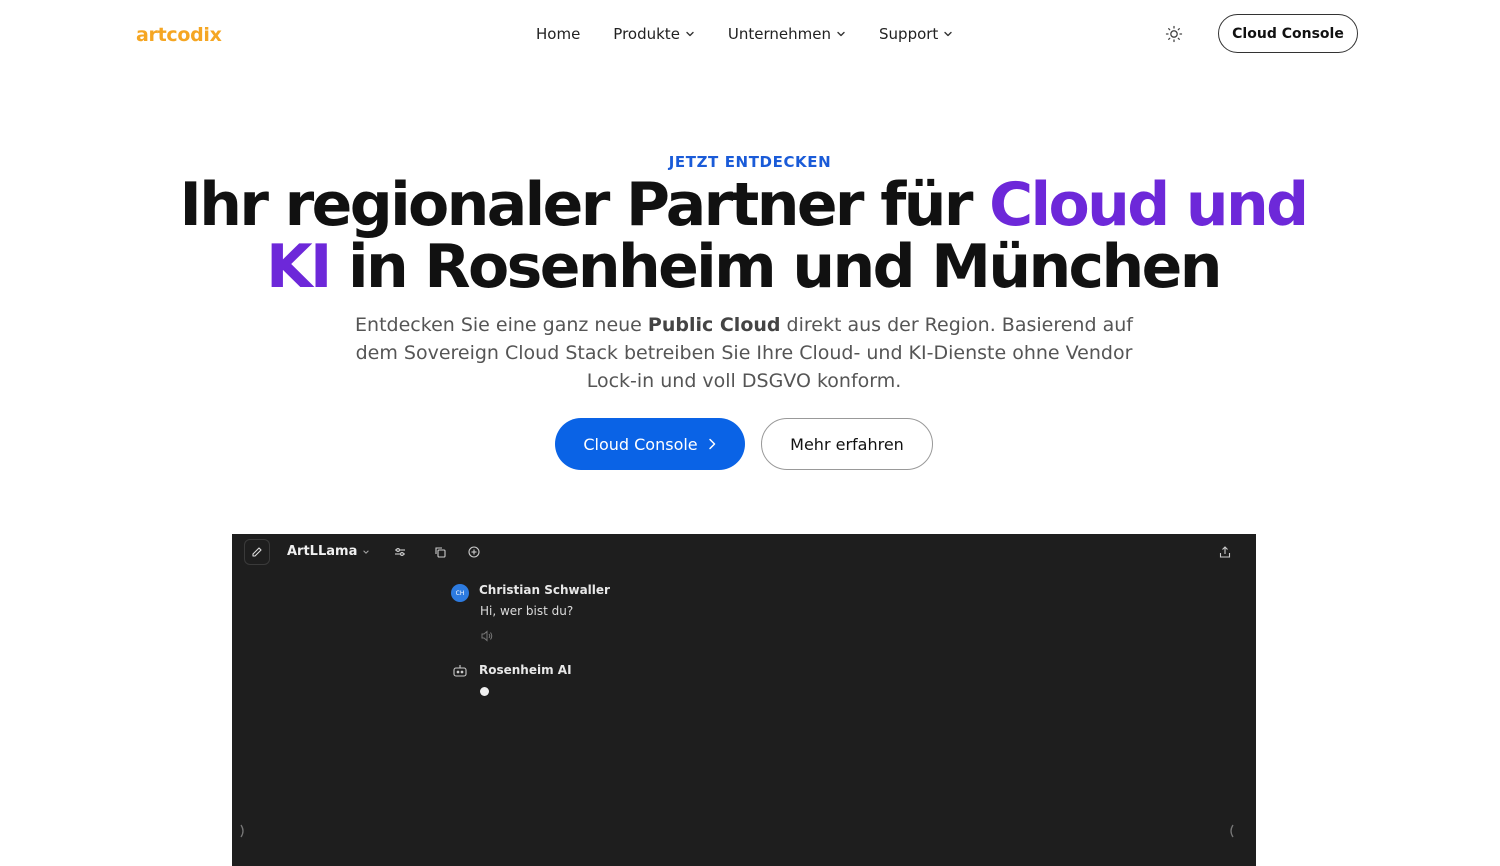 The width and height of the screenshot is (1500, 866). What do you see at coordinates (544, 590) in the screenshot?
I see `message-author: Christian Schwaller` at bounding box center [544, 590].